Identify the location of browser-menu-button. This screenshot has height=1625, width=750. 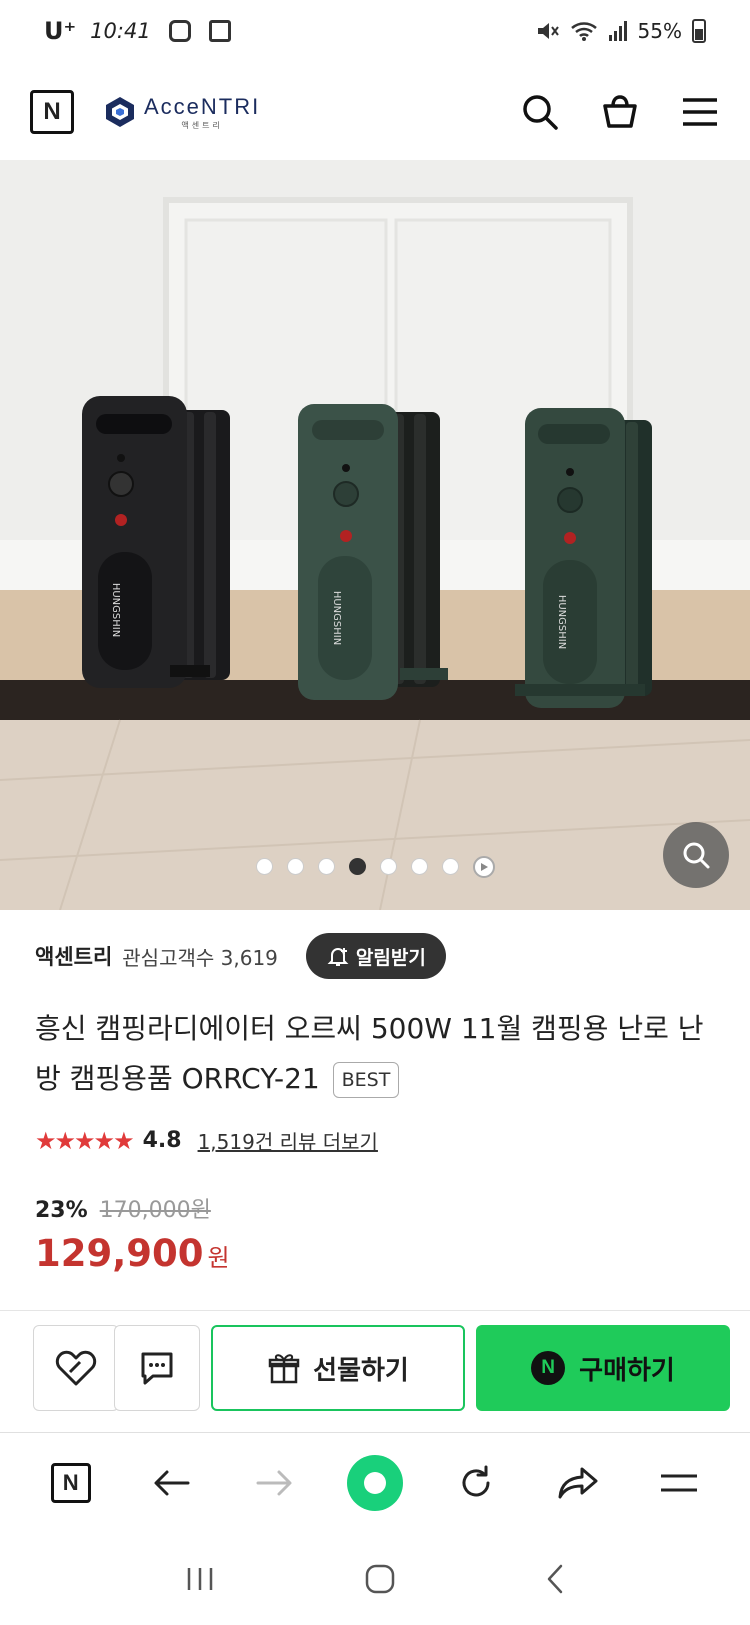
(679, 1483).